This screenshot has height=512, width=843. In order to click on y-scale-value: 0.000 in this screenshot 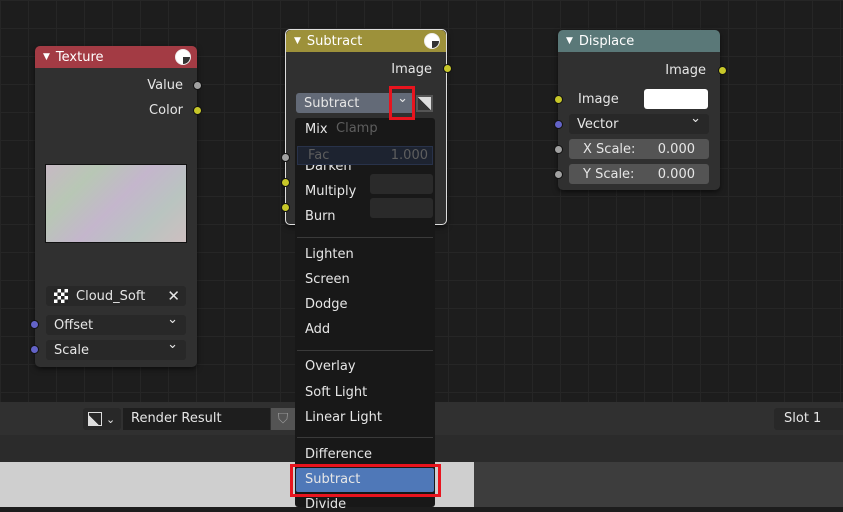, I will do `click(676, 174)`.